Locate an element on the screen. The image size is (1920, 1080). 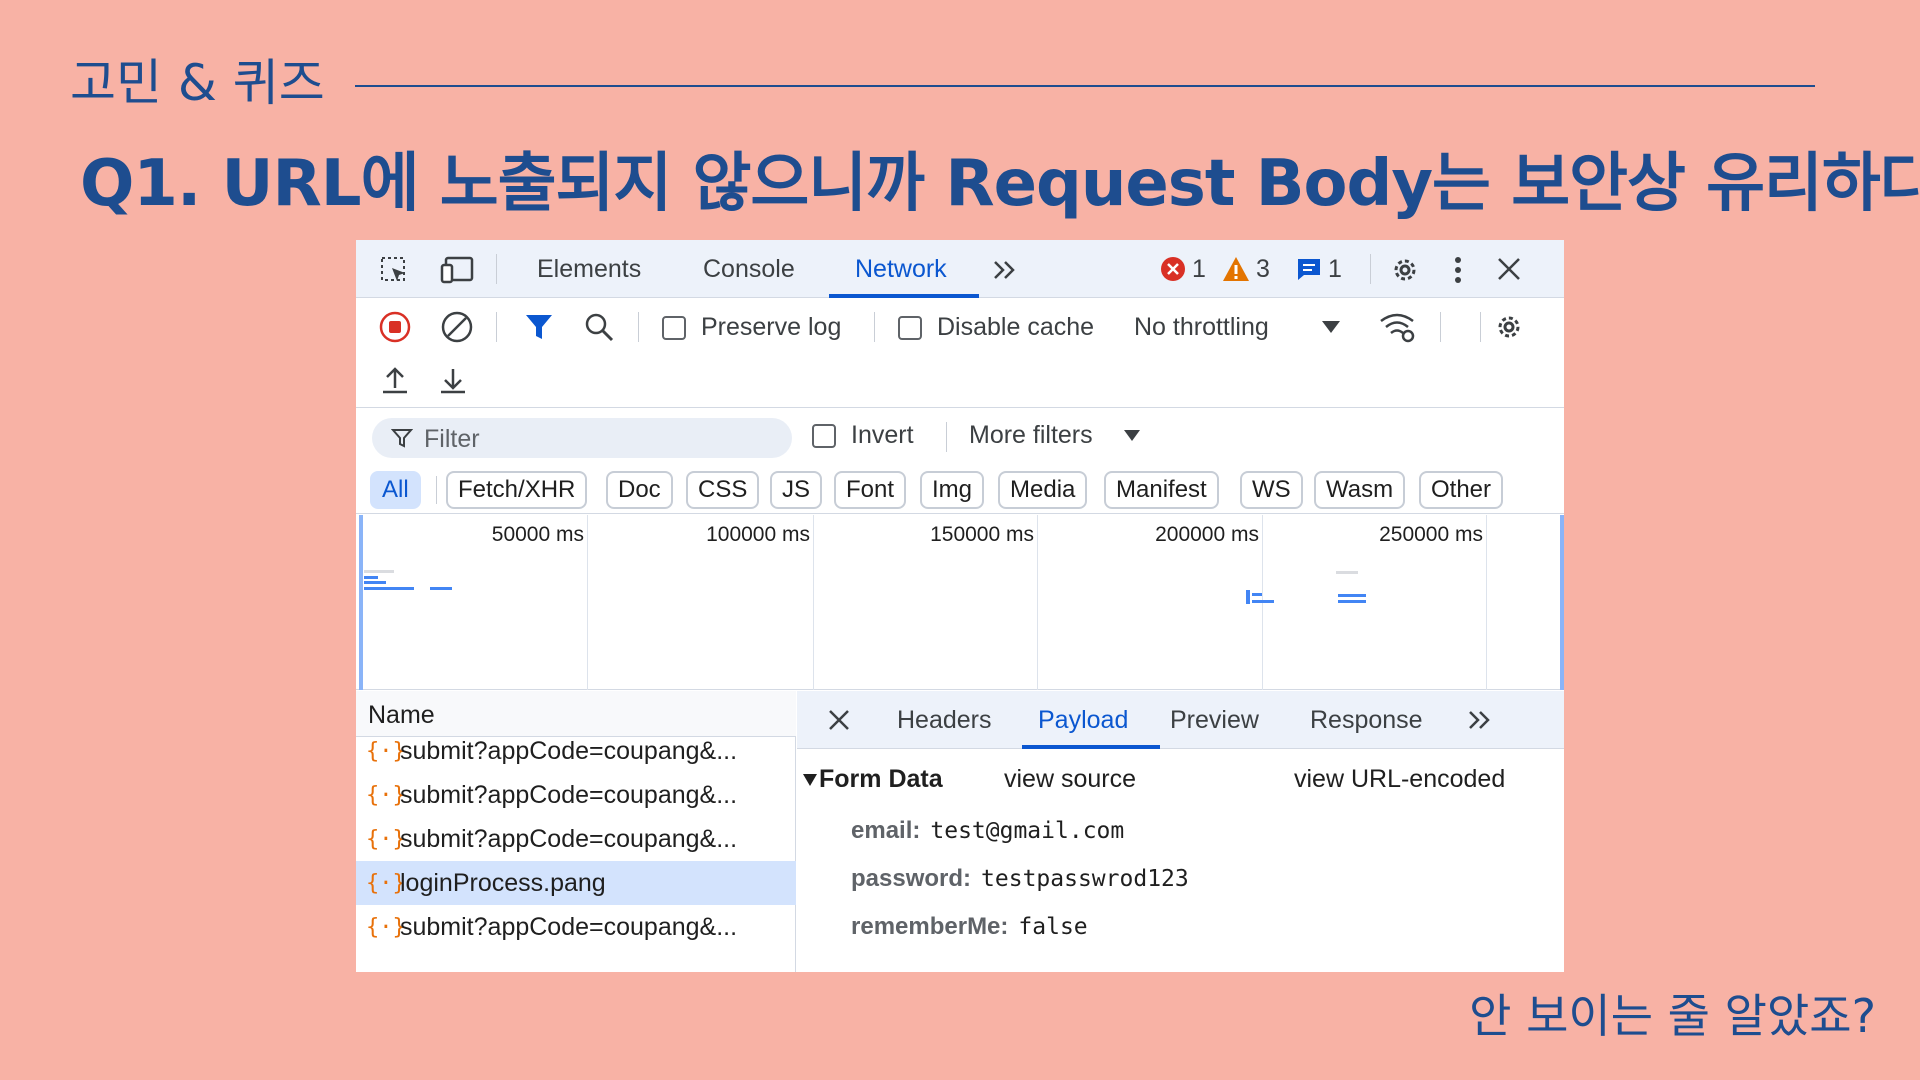
more-detail-tabs-icon is located at coordinates (1480, 720).